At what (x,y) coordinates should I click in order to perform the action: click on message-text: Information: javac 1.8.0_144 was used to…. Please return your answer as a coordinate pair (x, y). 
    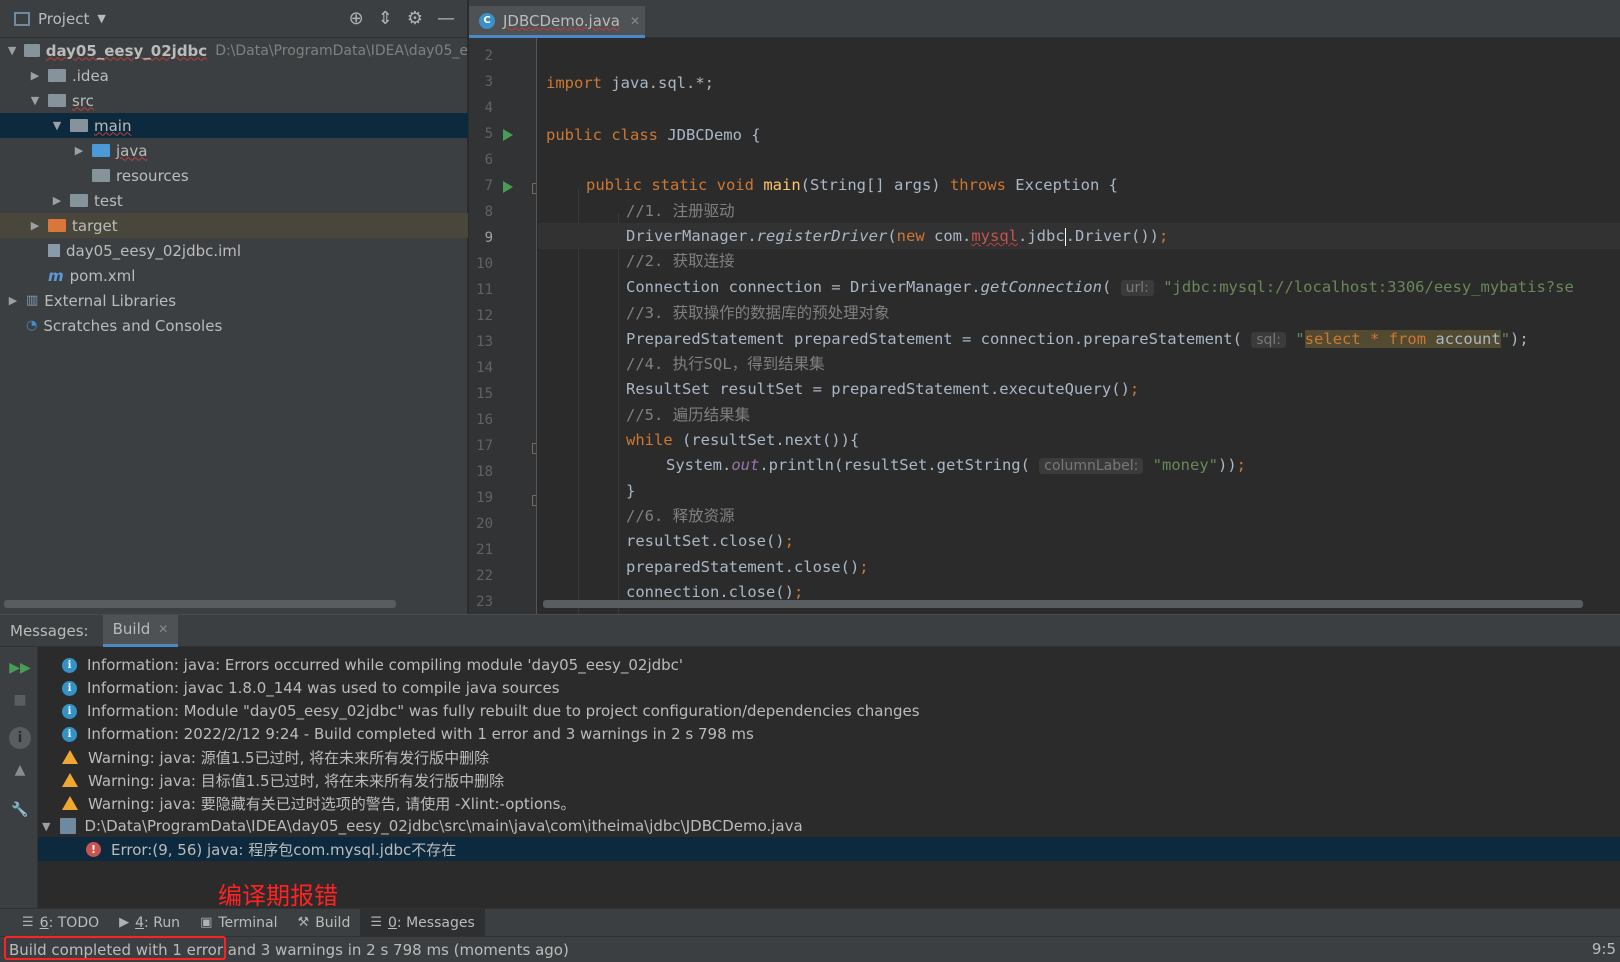
    Looking at the image, I should click on (323, 688).